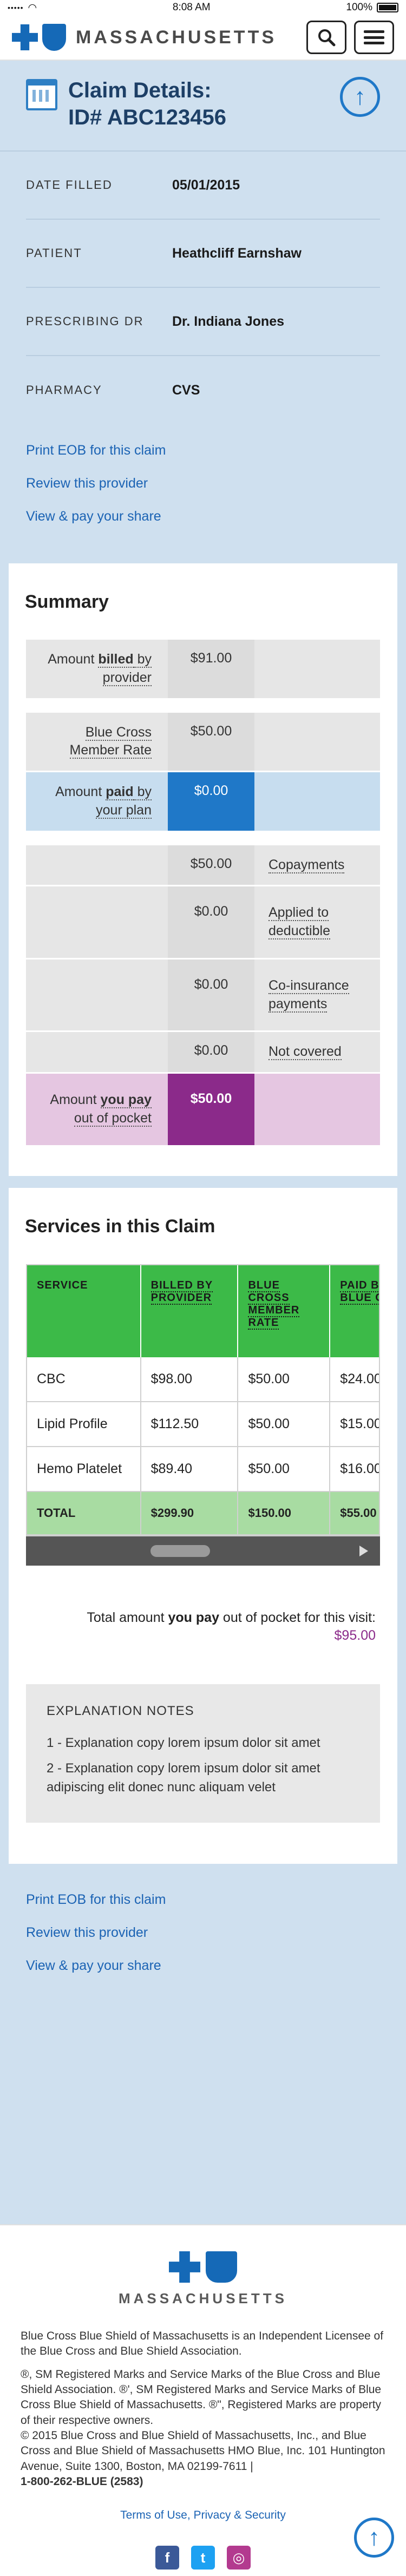 The image size is (406, 2576). What do you see at coordinates (203, 742) in the screenshot?
I see `member-rate-row: Blue Cross Member Rate $50.00` at bounding box center [203, 742].